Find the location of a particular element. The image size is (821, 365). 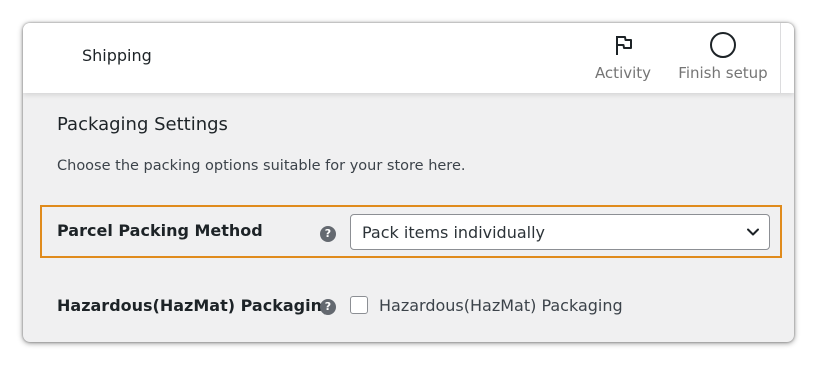

hazmat-checkbox is located at coordinates (359, 305).